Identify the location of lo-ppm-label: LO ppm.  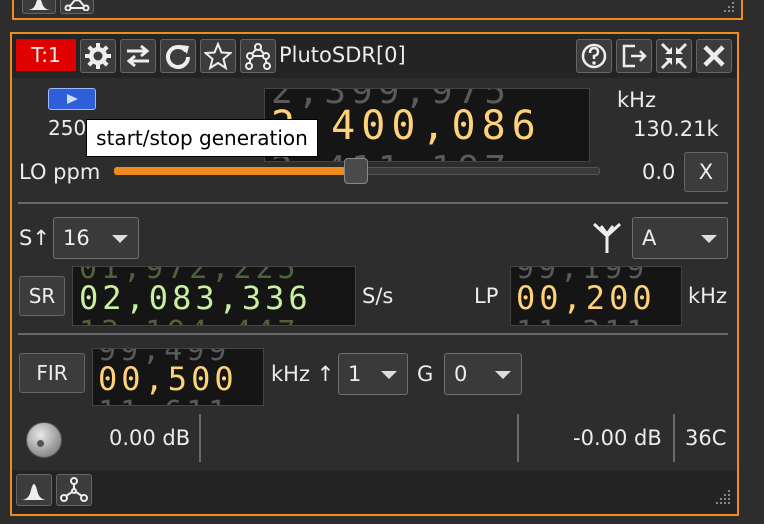
(60, 172).